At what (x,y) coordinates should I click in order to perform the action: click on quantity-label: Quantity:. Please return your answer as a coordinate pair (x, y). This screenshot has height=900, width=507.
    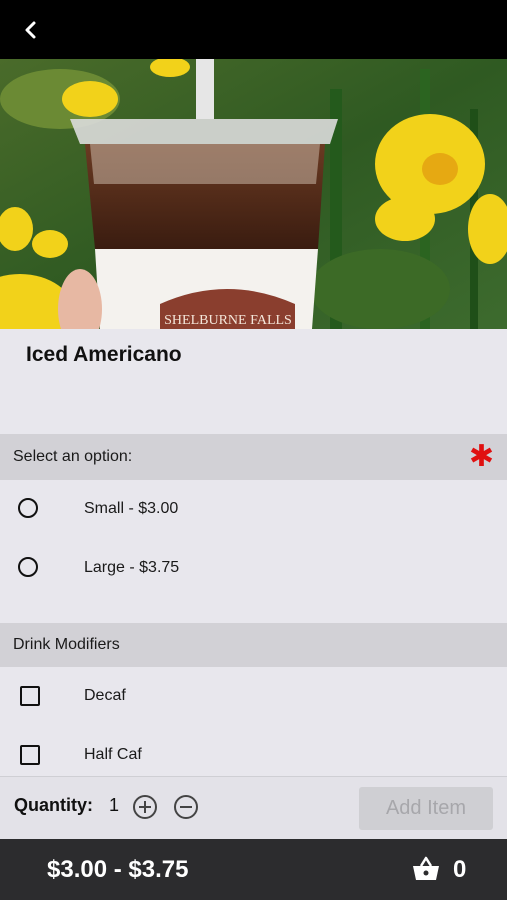
    Looking at the image, I should click on (53, 805).